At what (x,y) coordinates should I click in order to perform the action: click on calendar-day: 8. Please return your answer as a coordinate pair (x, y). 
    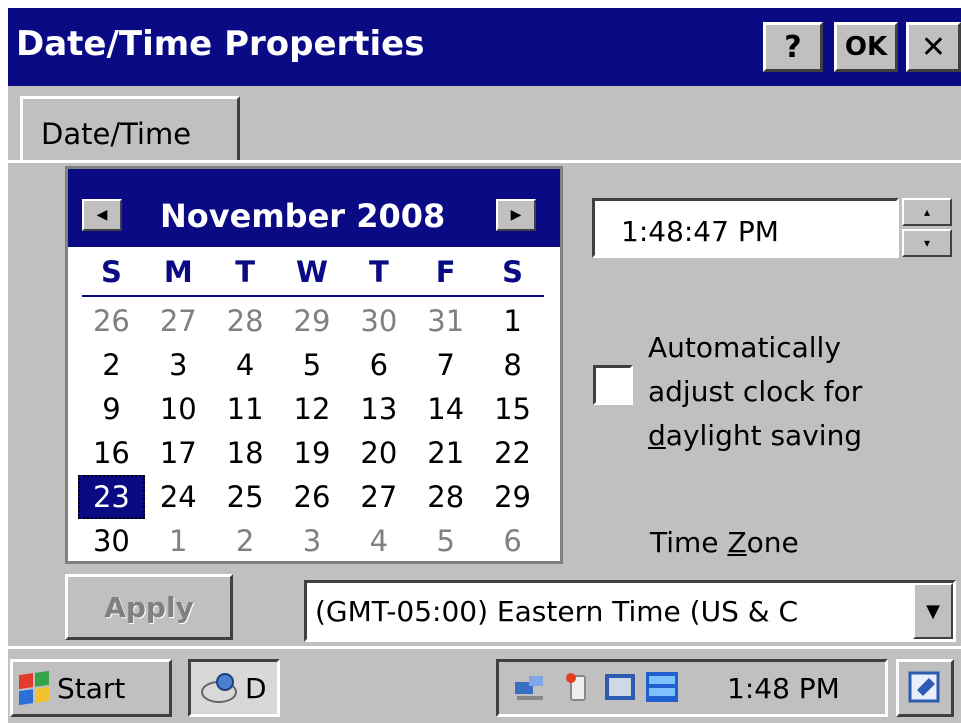
    Looking at the image, I should click on (512, 365).